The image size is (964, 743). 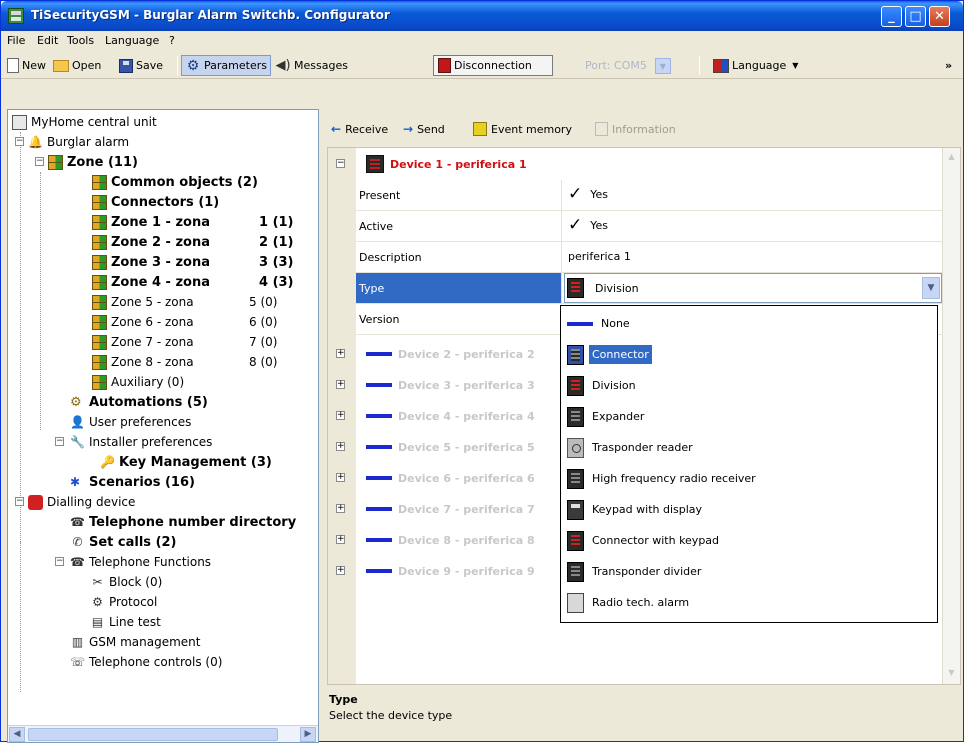 I want to click on toolbar-overflow-button: », so click(x=948, y=65).